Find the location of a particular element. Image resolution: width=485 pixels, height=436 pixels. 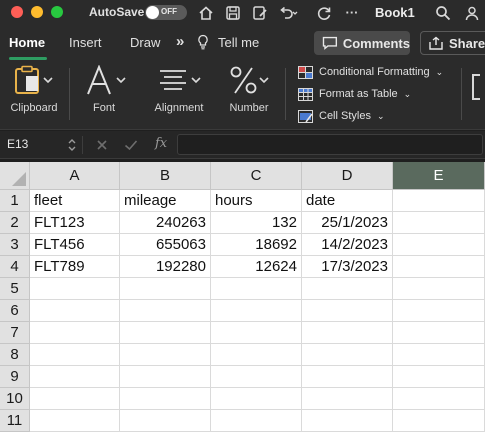

font-group: Font is located at coordinates (104, 95).